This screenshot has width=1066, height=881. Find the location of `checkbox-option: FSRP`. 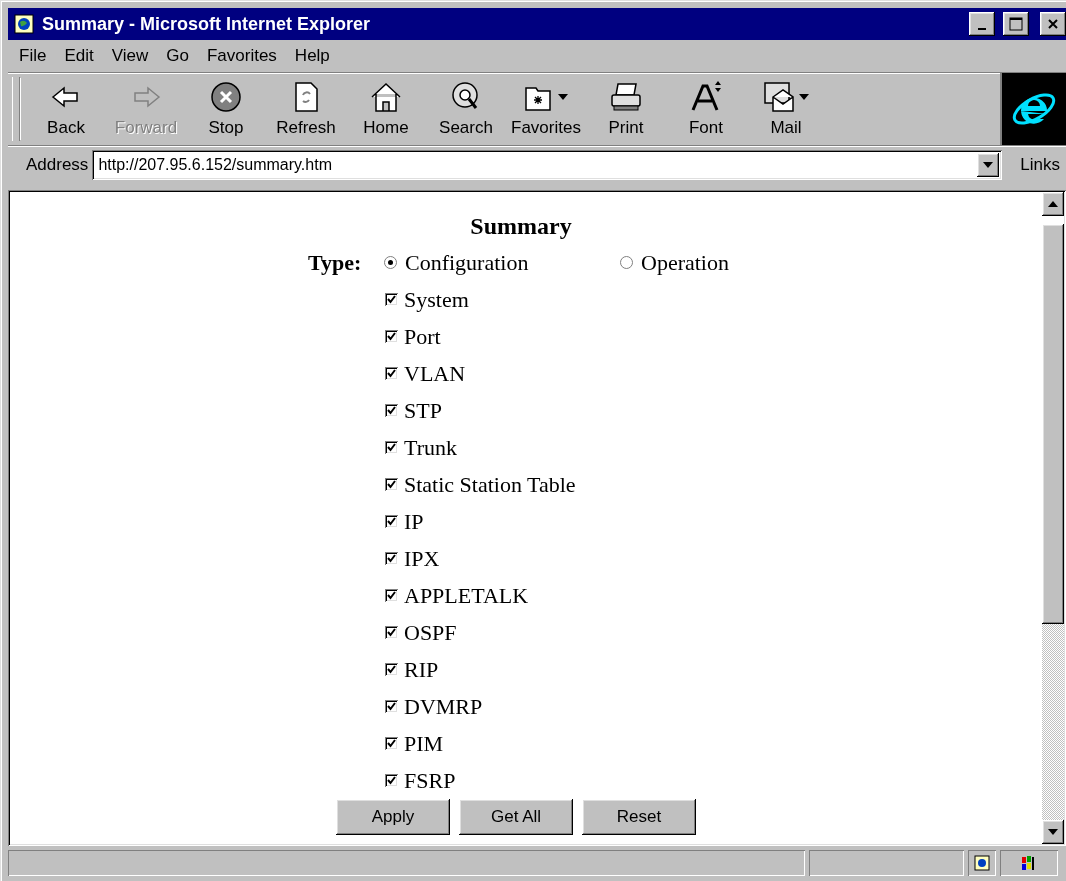

checkbox-option: FSRP is located at coordinates (713, 780).